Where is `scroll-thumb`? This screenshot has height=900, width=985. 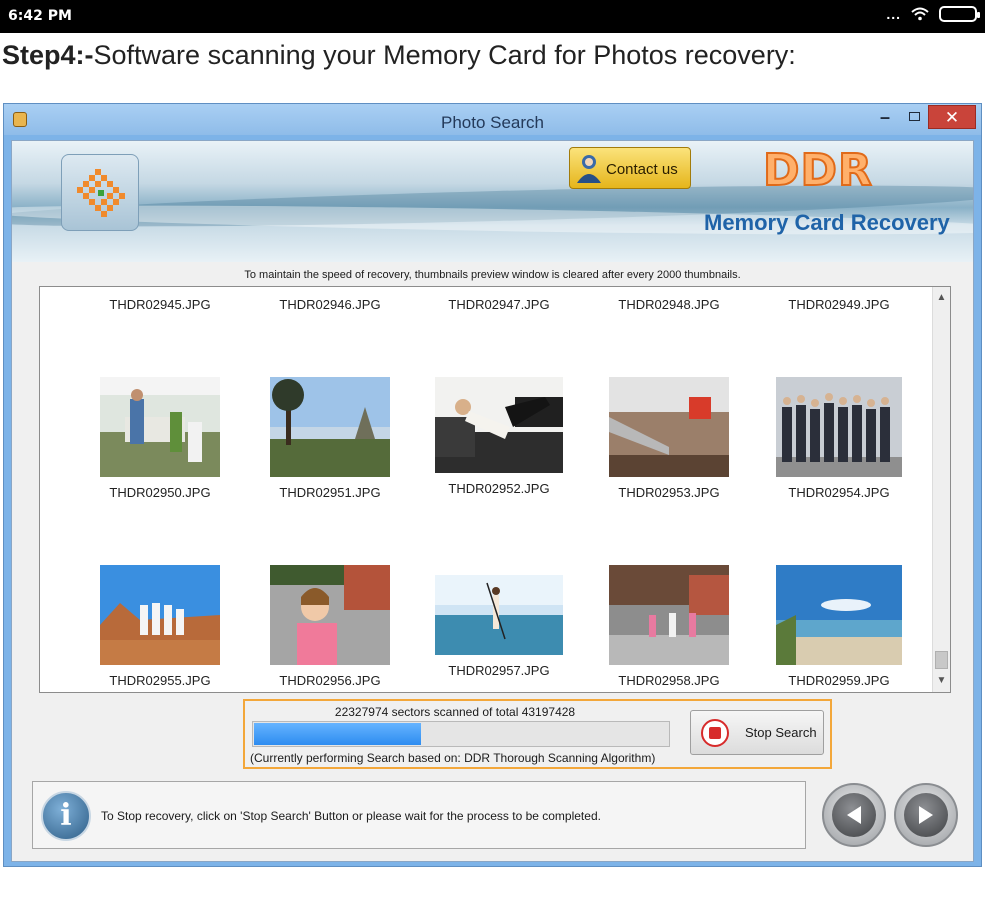 scroll-thumb is located at coordinates (941, 660).